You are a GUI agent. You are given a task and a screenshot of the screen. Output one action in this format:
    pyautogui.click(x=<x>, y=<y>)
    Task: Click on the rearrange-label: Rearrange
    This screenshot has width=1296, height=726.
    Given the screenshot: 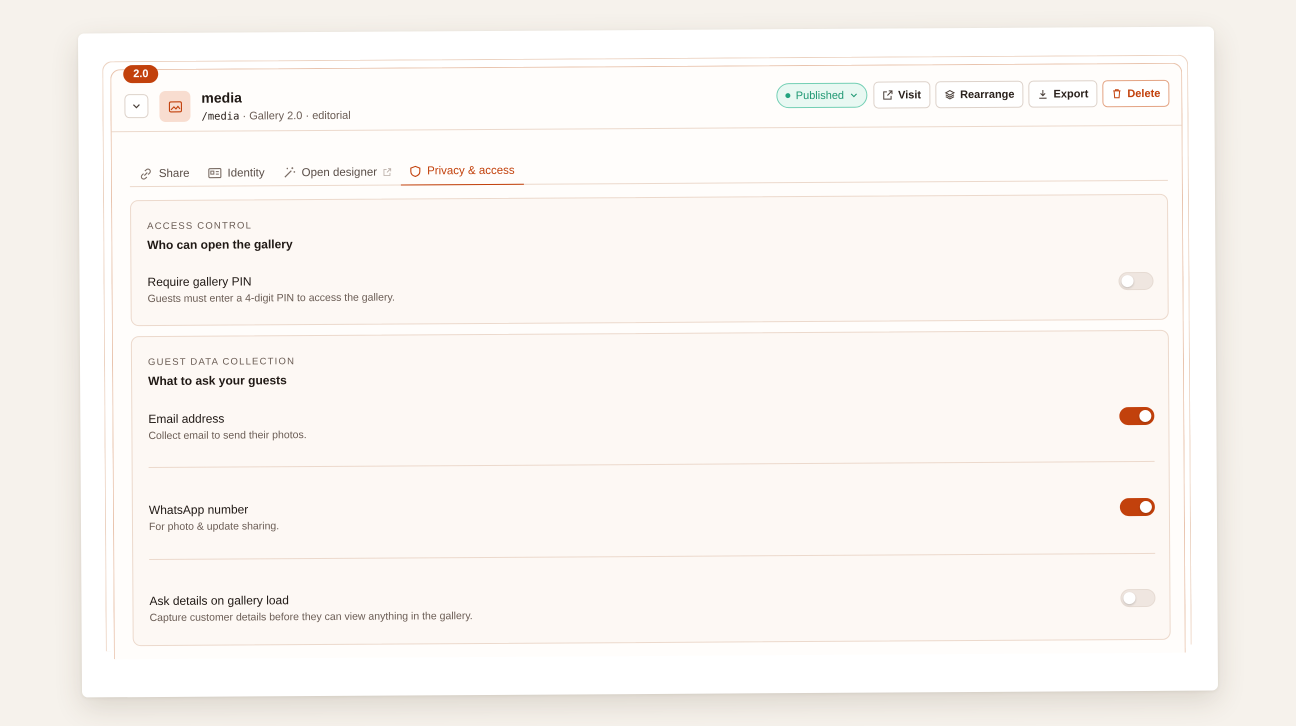 What is the action you would take?
    pyautogui.click(x=987, y=94)
    